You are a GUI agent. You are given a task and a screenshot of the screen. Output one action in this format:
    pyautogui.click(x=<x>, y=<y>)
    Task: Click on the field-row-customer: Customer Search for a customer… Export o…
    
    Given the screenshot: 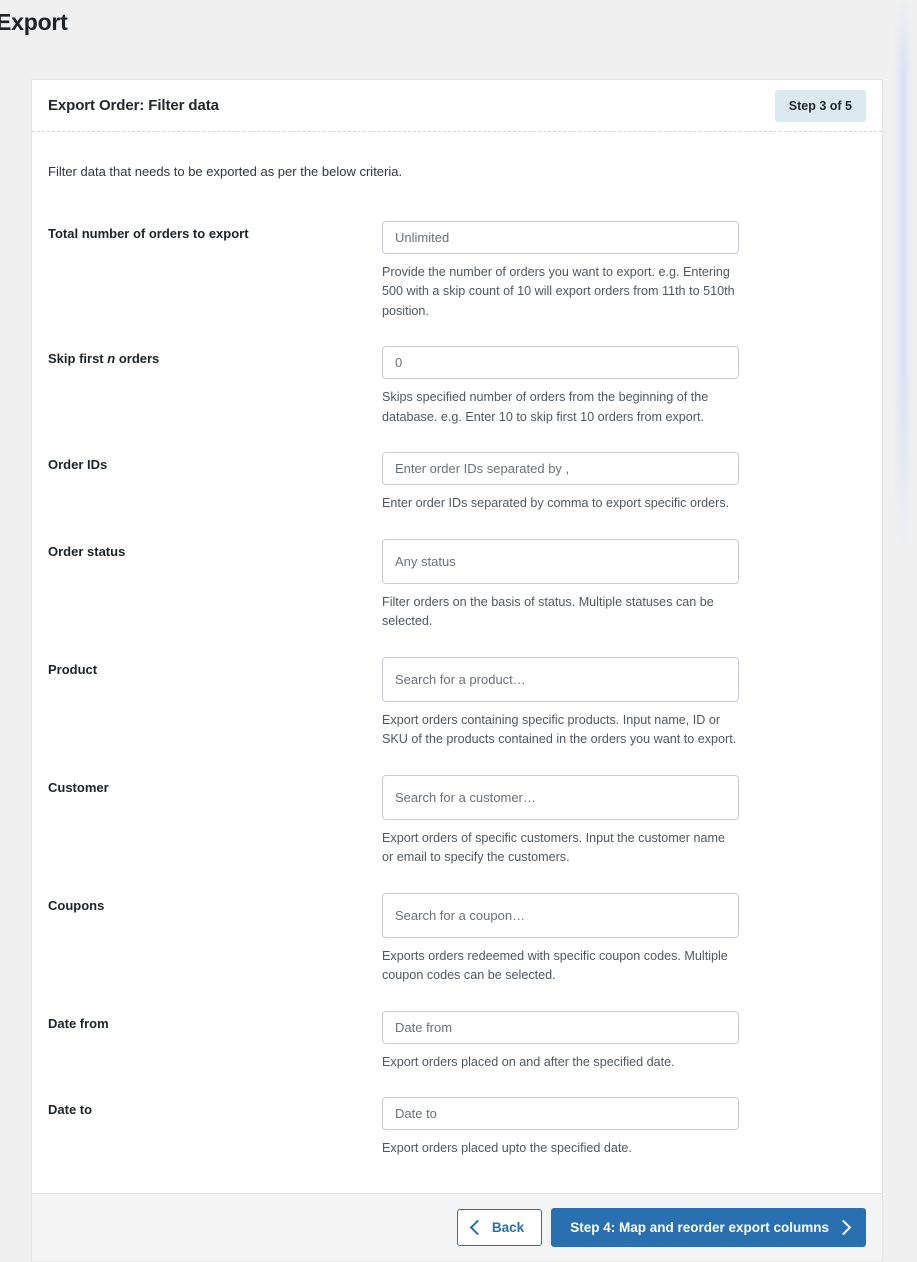 What is the action you would take?
    pyautogui.click(x=457, y=819)
    